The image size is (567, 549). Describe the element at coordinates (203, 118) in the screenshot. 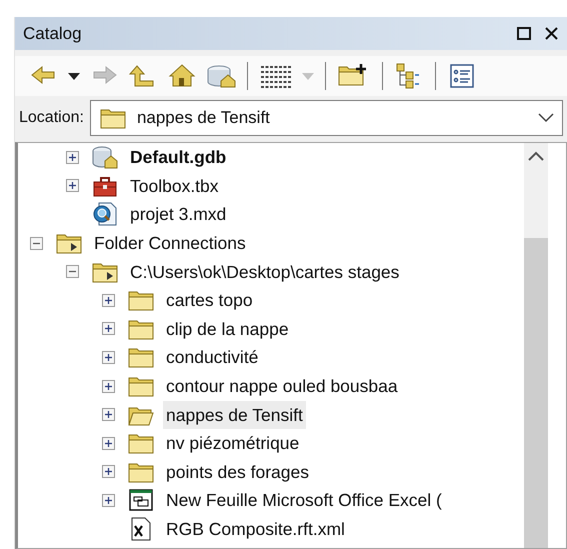

I see `location-value: nappes de Tensift` at that location.